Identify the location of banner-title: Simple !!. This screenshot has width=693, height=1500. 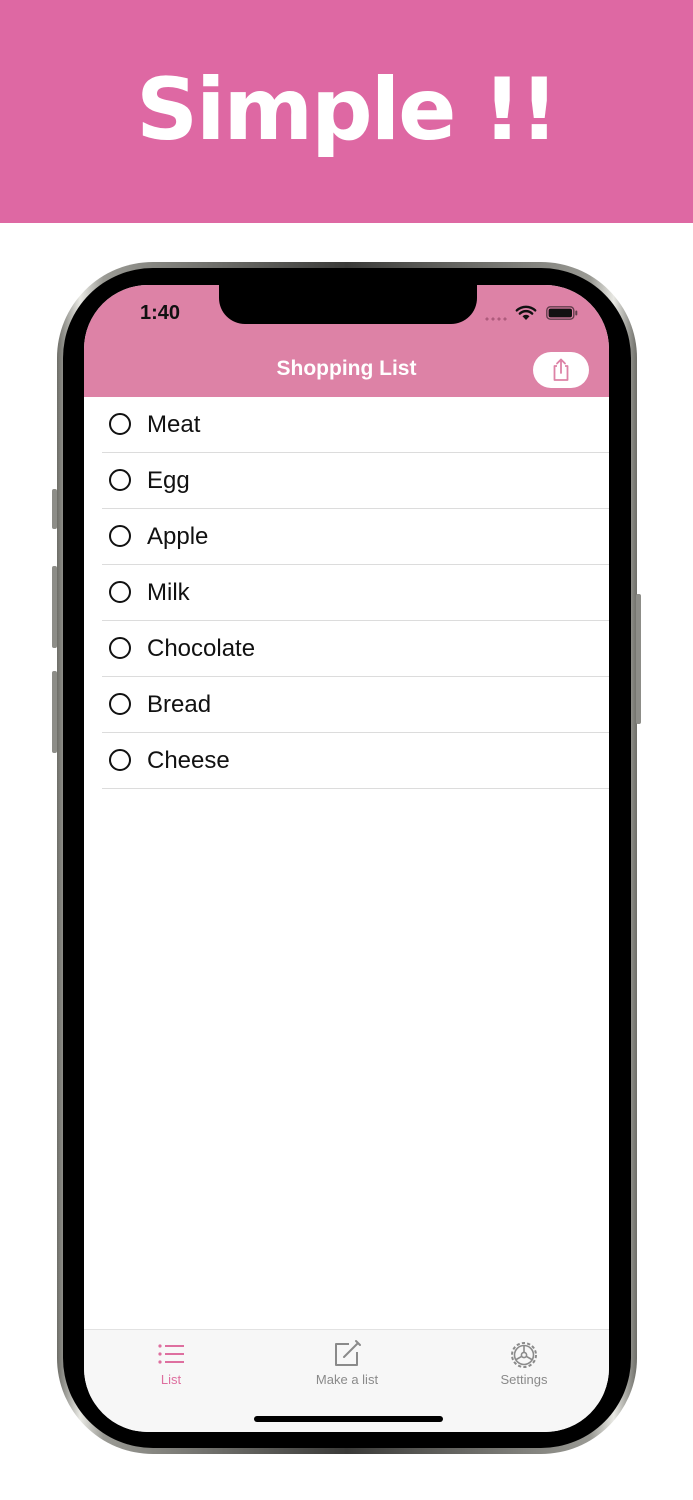
(347, 109).